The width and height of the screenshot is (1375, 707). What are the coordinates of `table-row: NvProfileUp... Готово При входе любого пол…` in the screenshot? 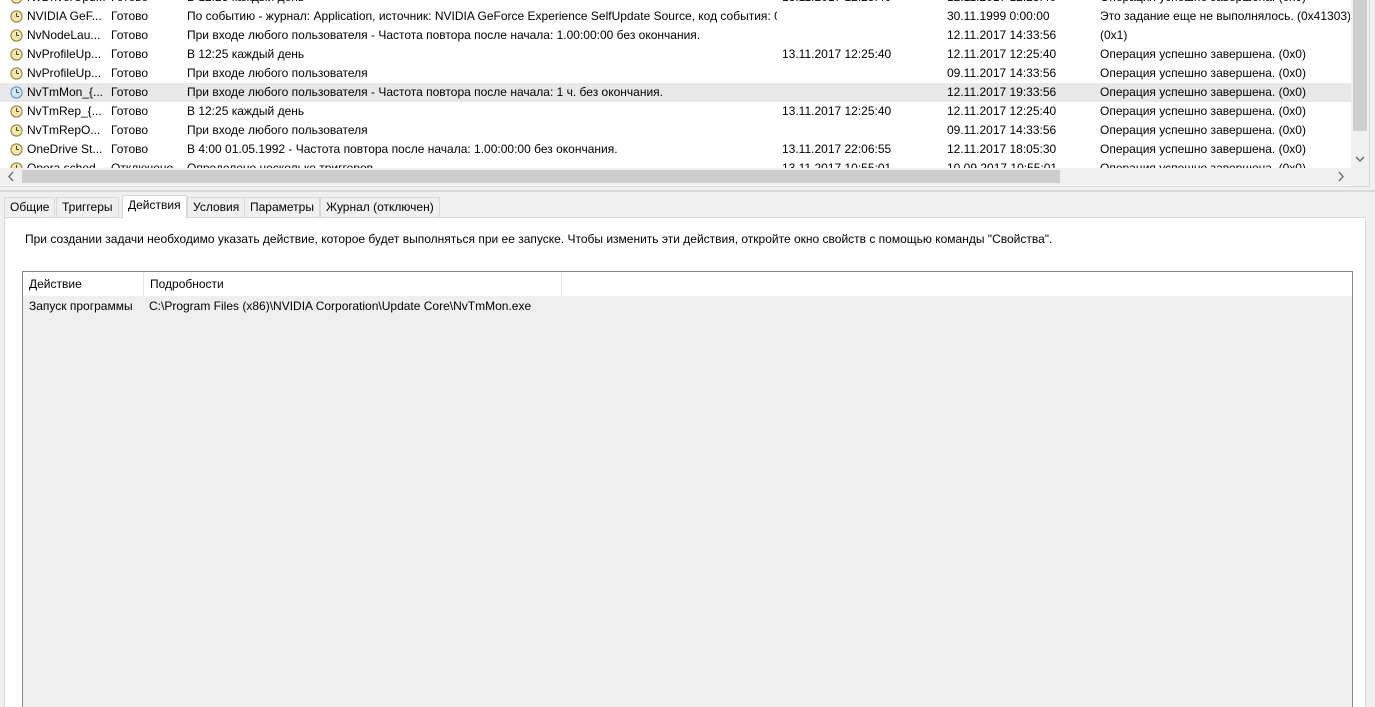 It's located at (675, 73).